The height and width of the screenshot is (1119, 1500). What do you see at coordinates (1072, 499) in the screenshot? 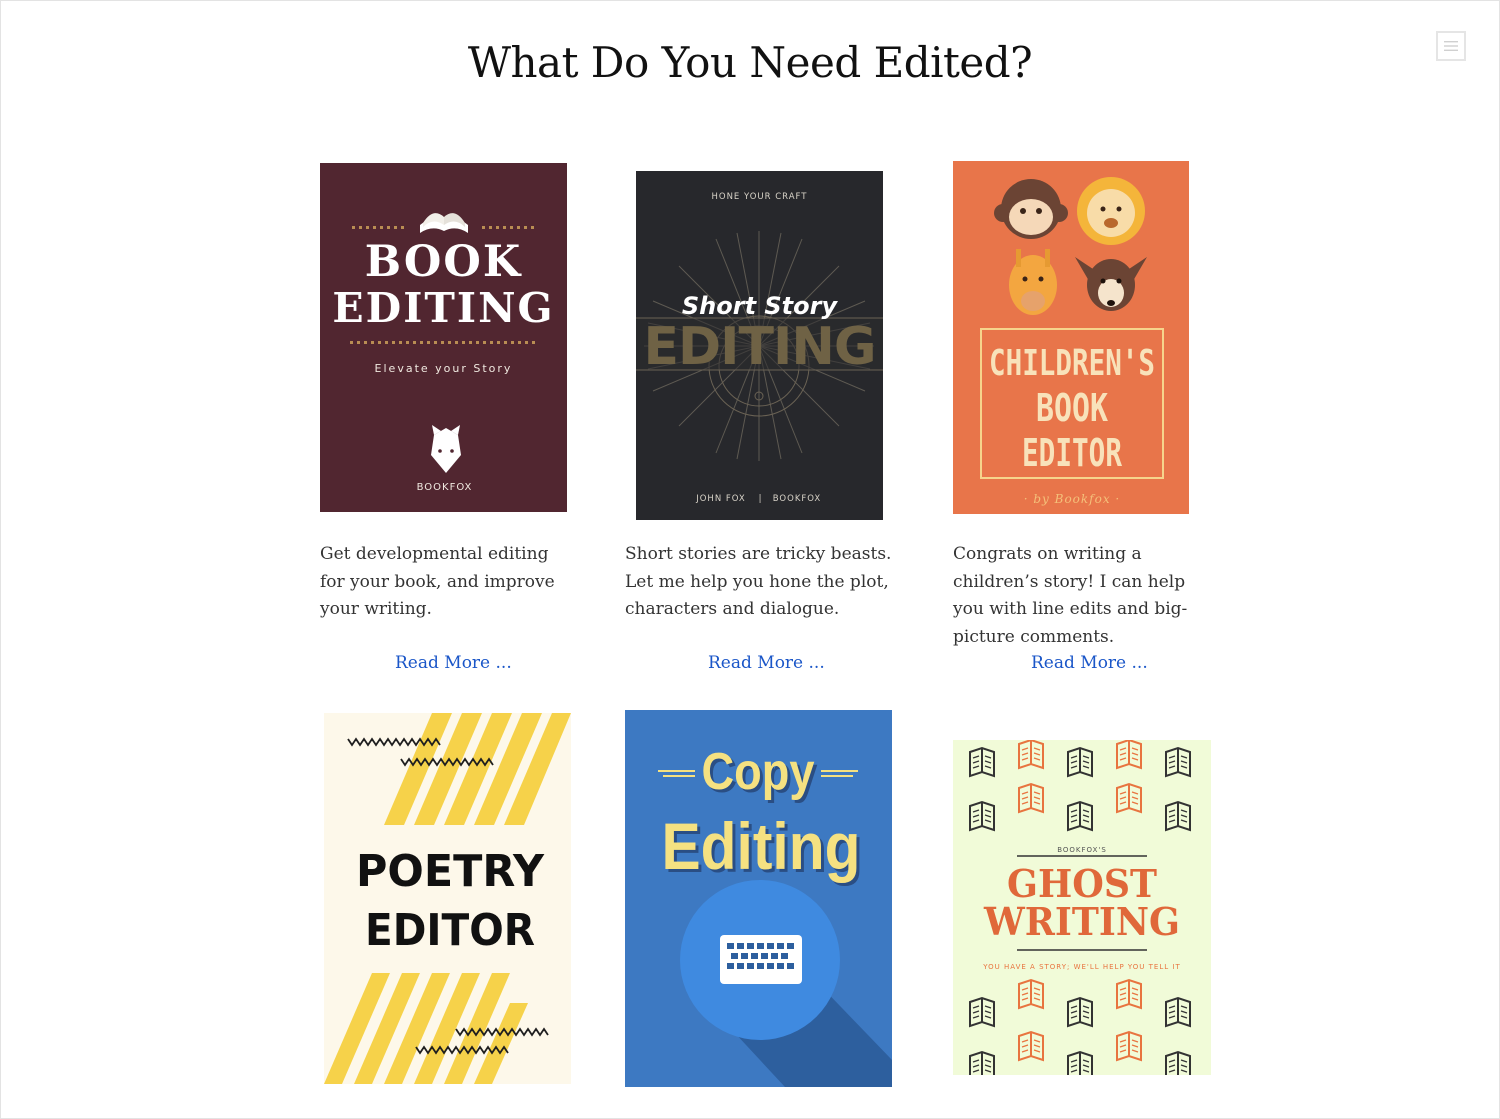
I see `cover-byline: · by Bookfox ·` at bounding box center [1072, 499].